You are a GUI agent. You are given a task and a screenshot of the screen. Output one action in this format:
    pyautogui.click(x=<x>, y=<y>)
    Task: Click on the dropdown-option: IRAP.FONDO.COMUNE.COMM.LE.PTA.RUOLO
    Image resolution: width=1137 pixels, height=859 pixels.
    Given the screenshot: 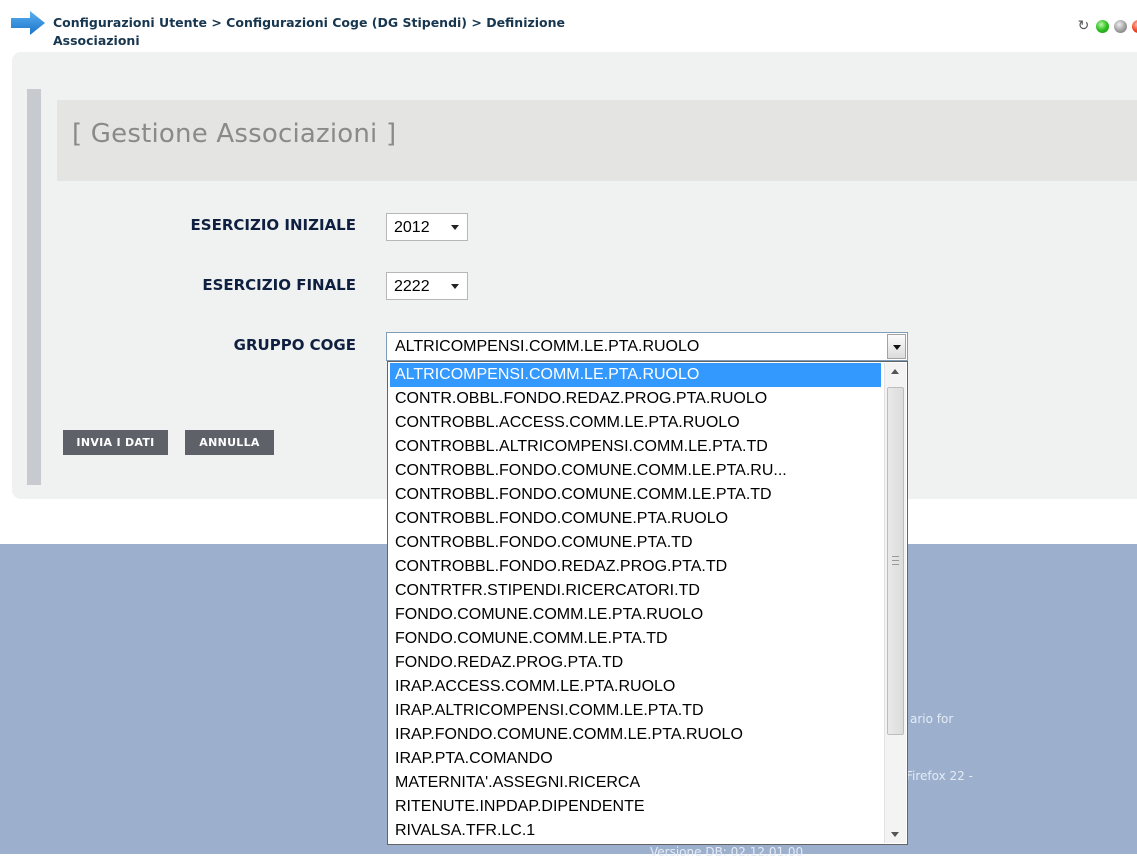 What is the action you would take?
    pyautogui.click(x=635, y=735)
    